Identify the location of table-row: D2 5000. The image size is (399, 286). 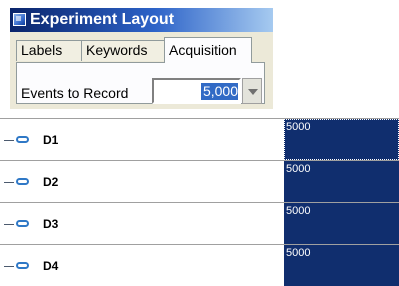
(199, 181).